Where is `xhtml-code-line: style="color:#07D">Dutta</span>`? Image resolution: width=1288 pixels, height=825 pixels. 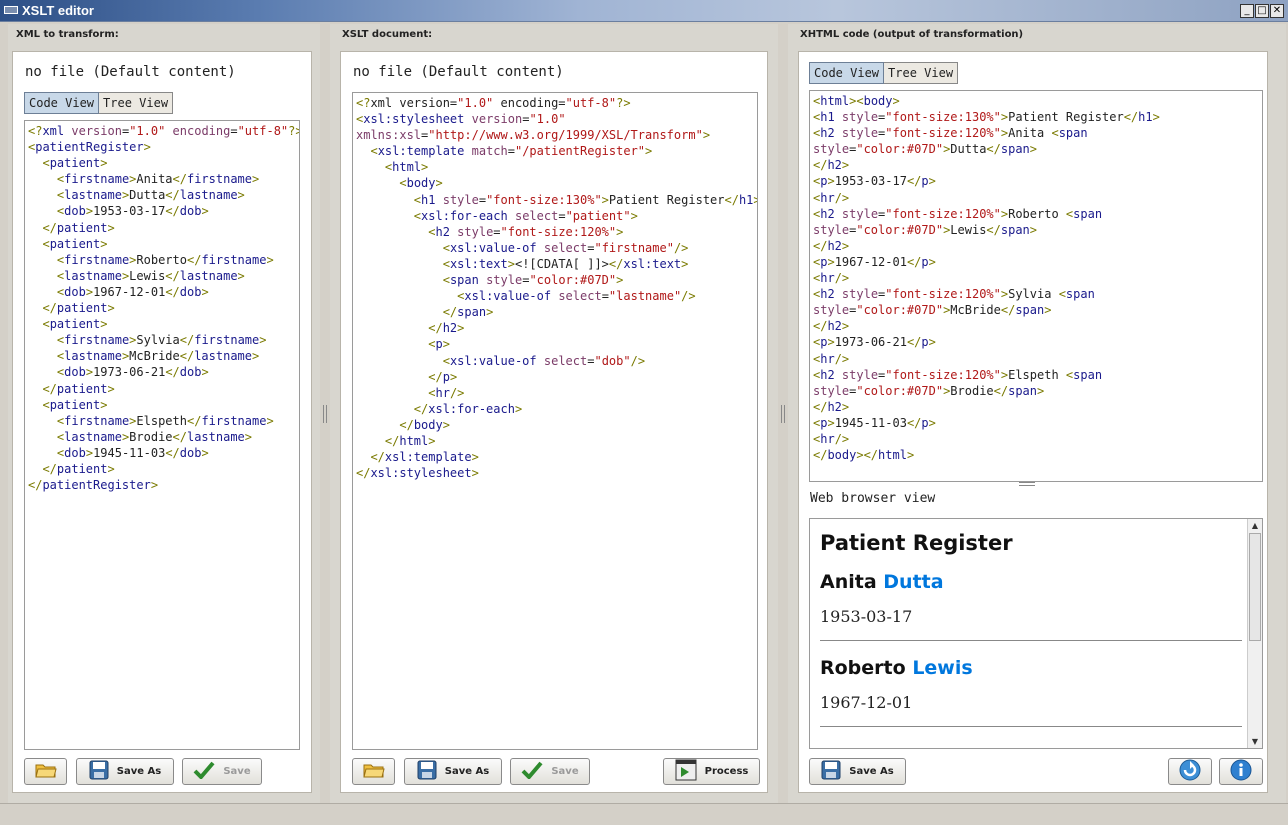 xhtml-code-line: style="color:#07D">Dutta</span> is located at coordinates (925, 149).